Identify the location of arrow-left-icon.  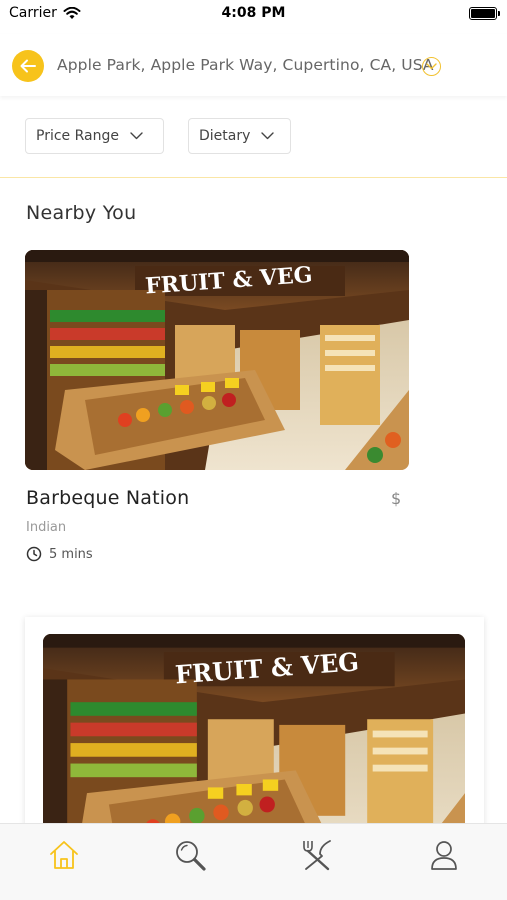
(28, 66).